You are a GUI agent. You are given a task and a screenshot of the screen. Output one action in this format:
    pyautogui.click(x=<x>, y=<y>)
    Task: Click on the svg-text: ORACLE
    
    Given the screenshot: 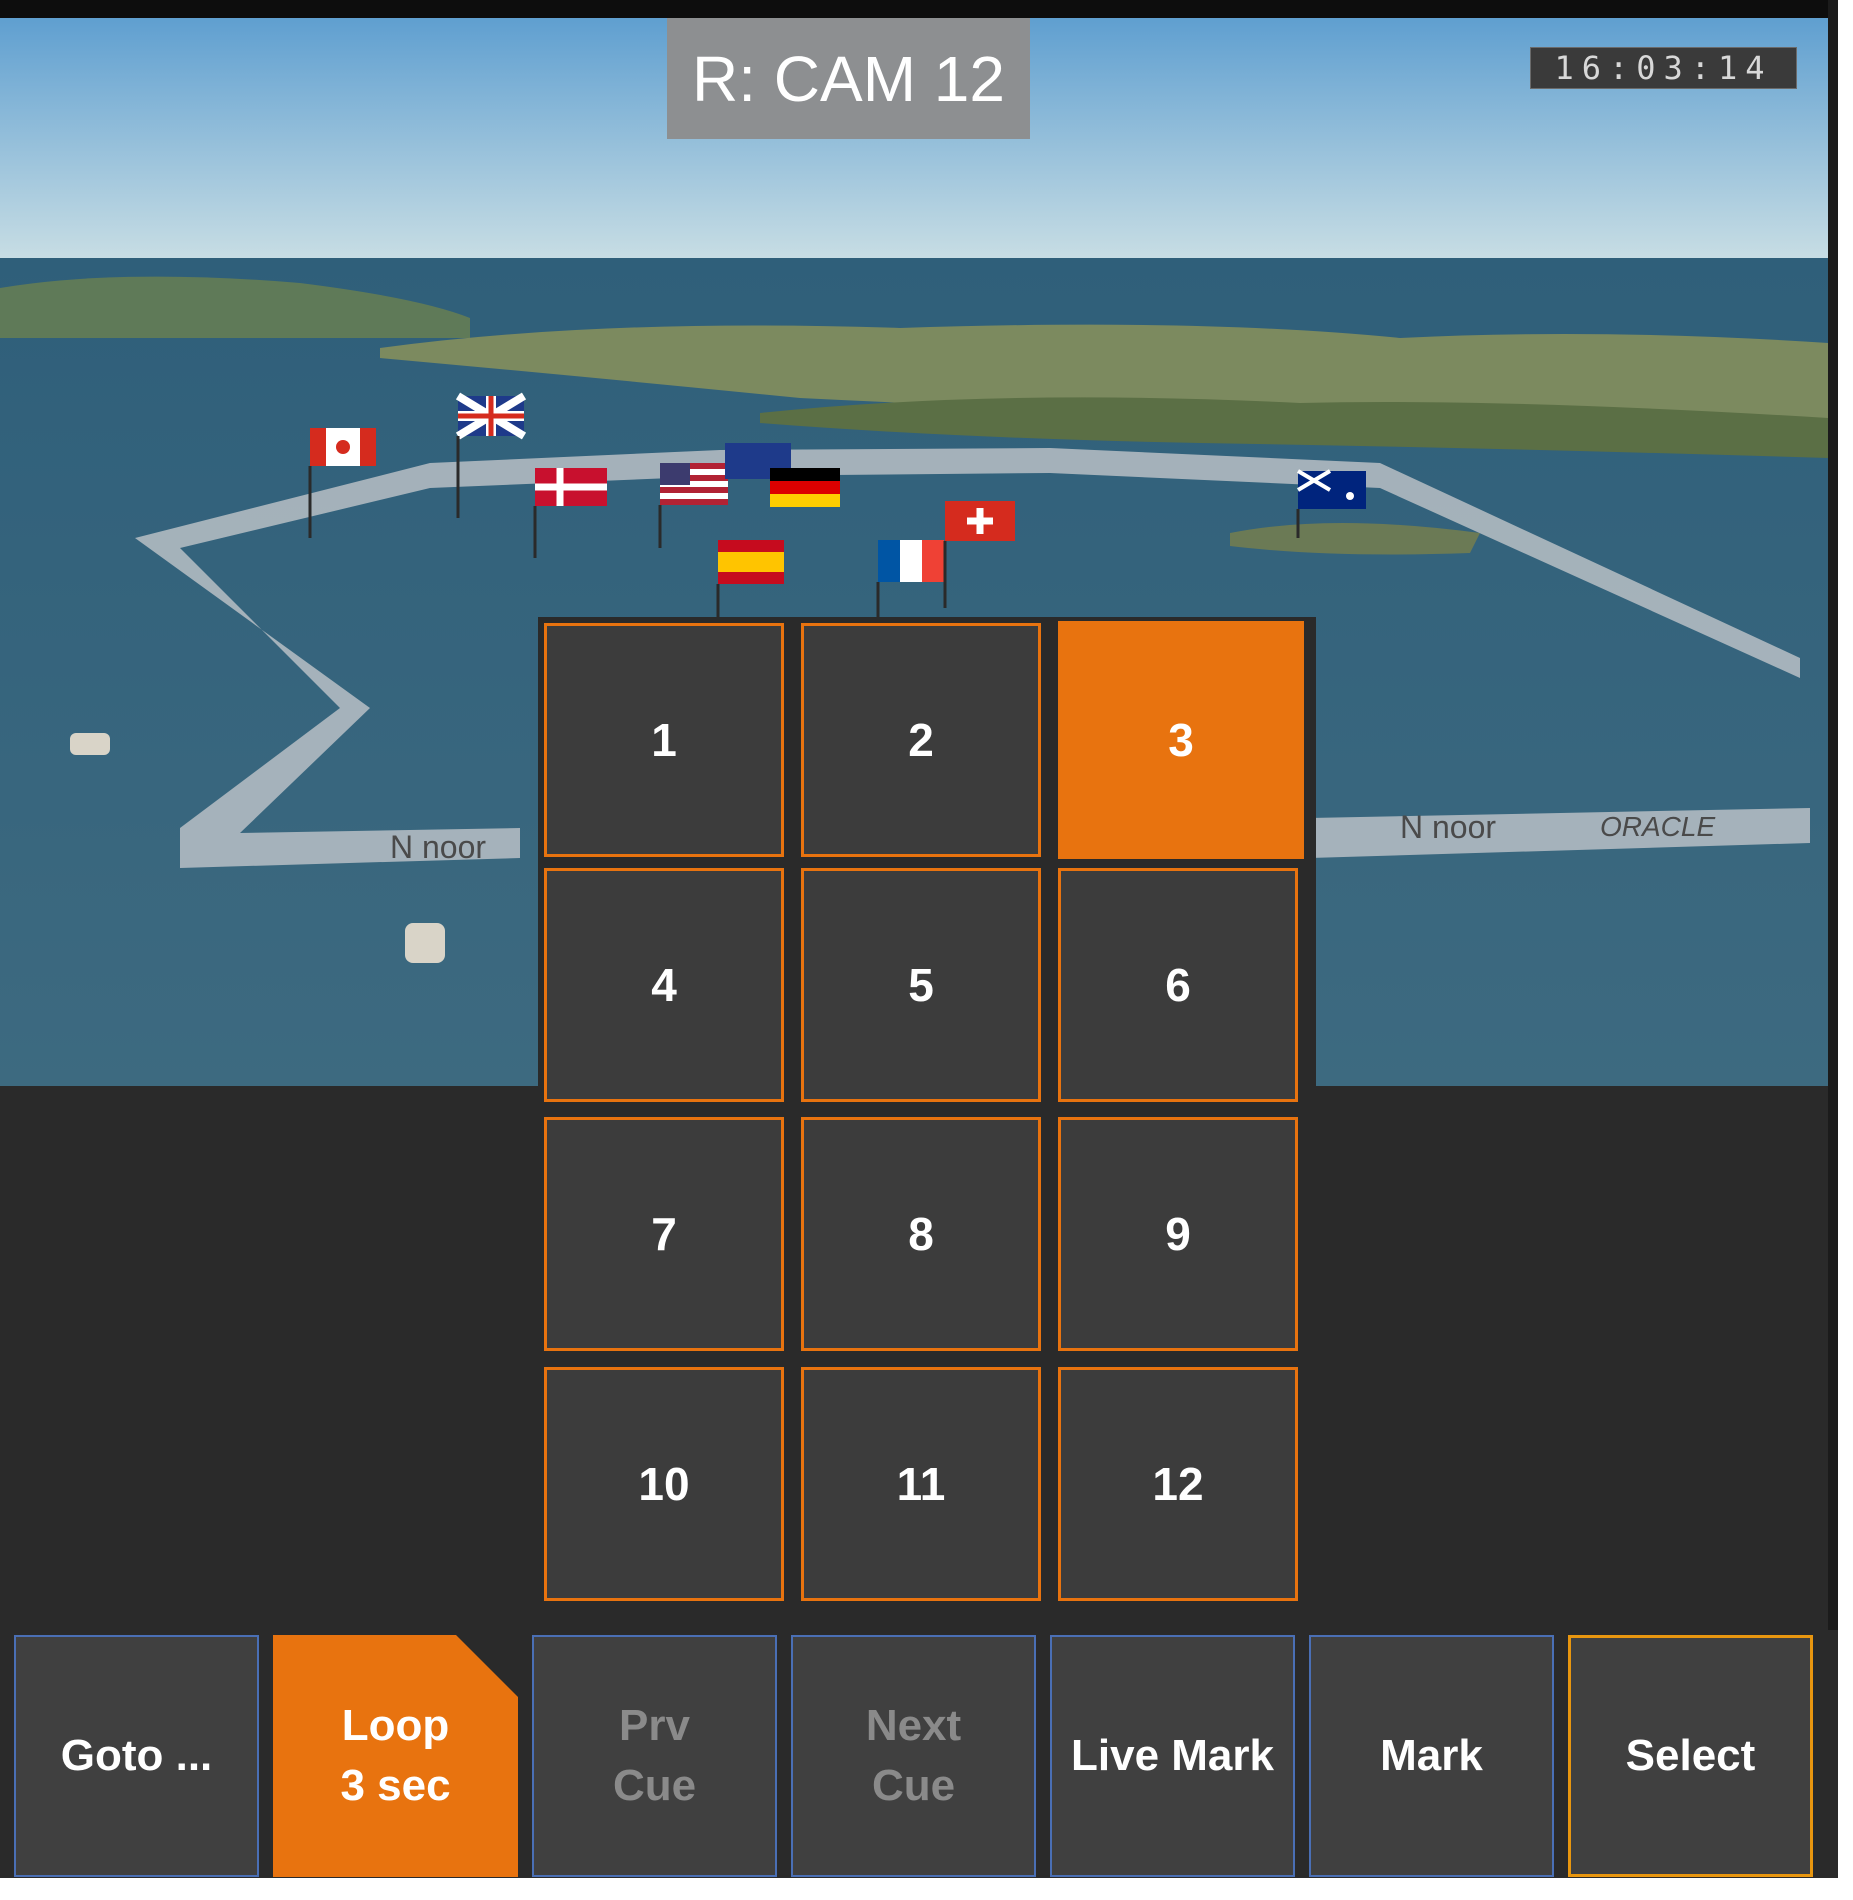 What is the action you would take?
    pyautogui.click(x=1657, y=826)
    